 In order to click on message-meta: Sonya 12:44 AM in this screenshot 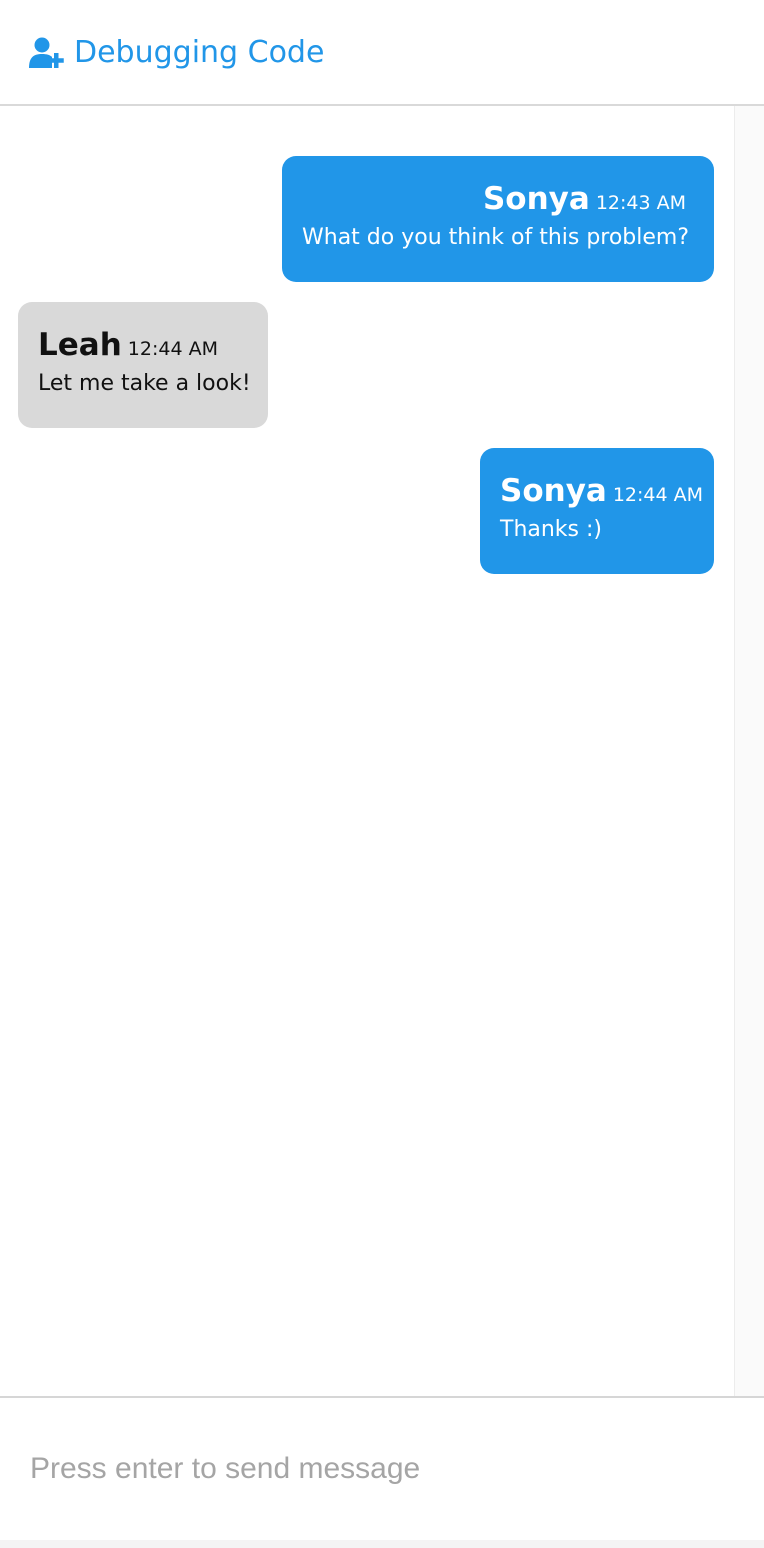, I will do `click(601, 491)`.